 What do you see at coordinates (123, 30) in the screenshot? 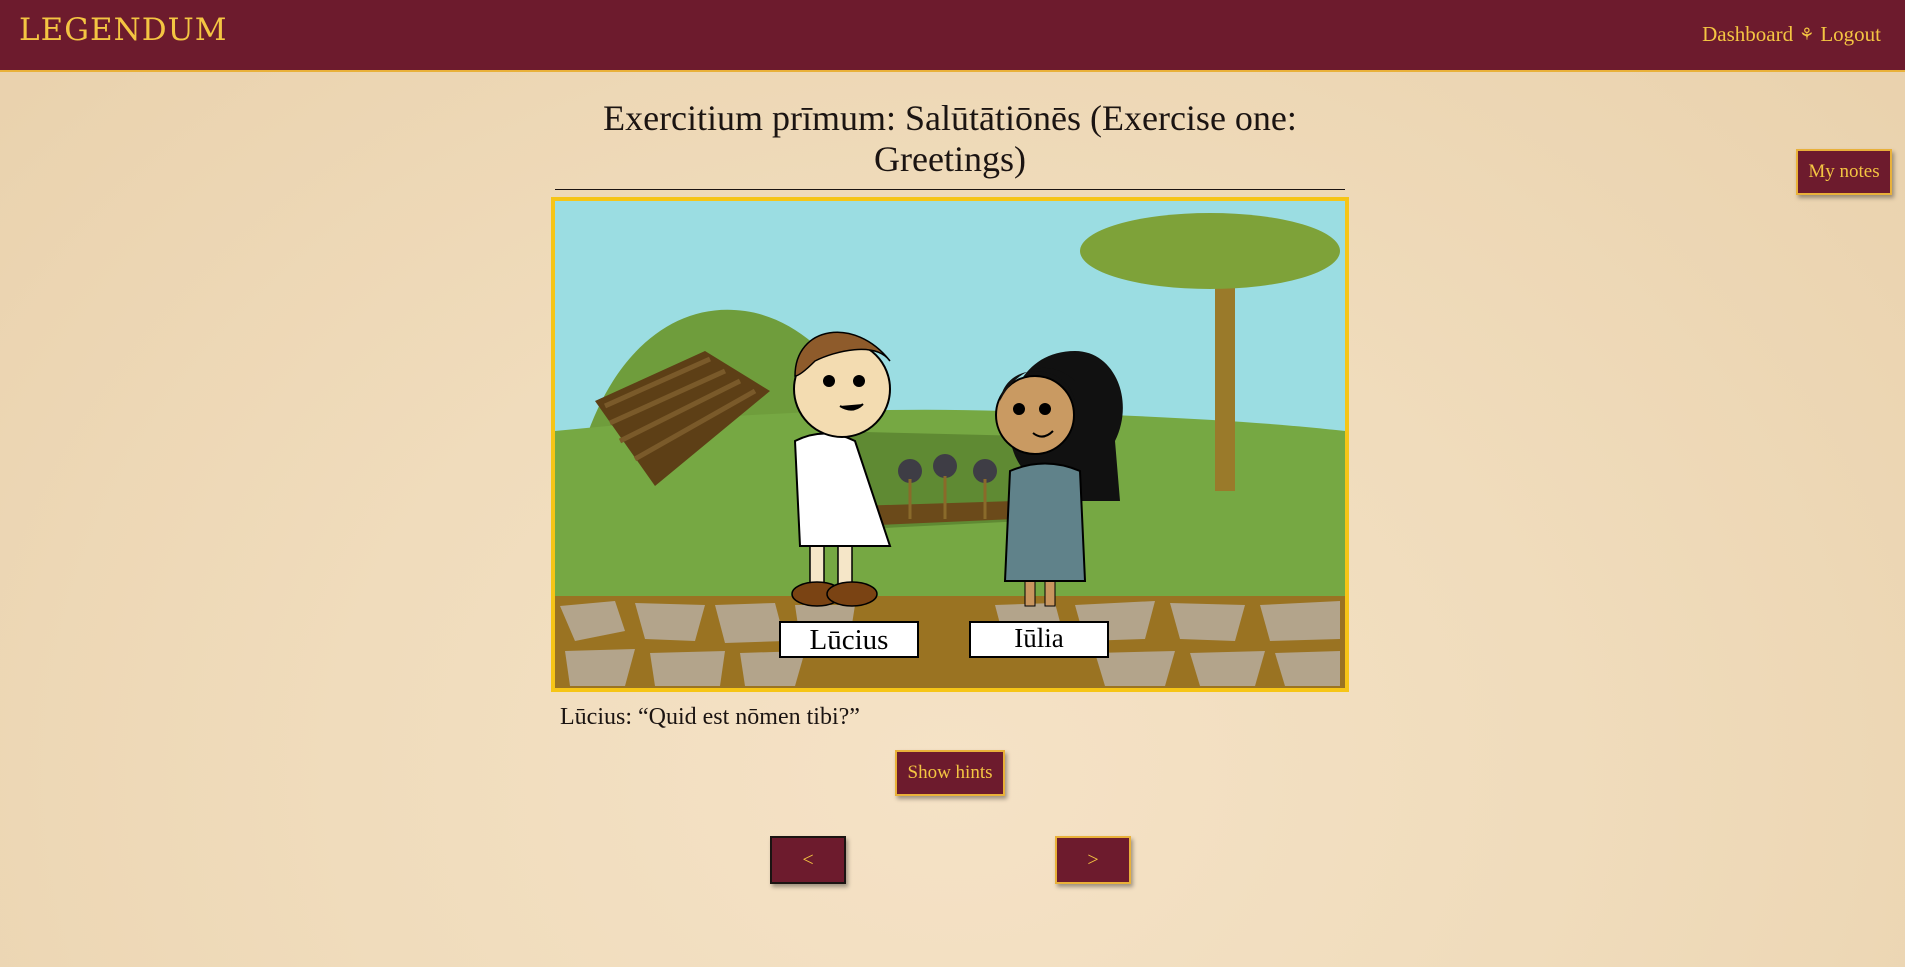
I see `site-logo: LEGENDUM` at bounding box center [123, 30].